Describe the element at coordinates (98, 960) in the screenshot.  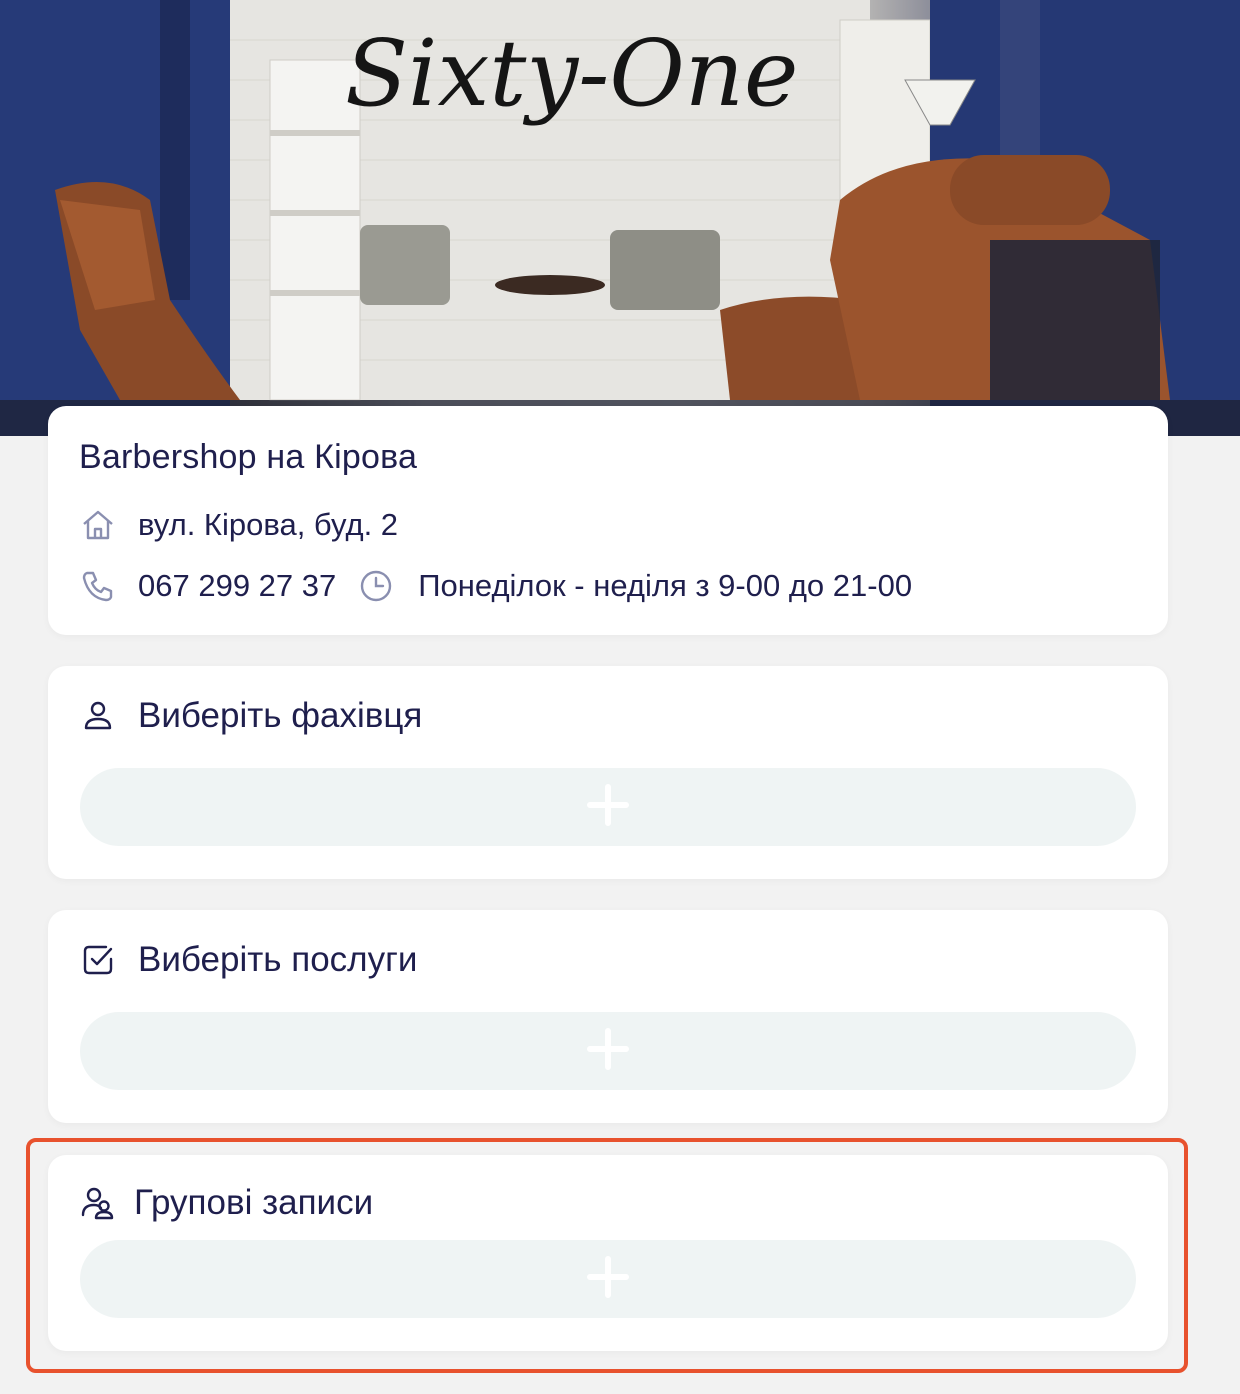
I see `checkbox-icon` at that location.